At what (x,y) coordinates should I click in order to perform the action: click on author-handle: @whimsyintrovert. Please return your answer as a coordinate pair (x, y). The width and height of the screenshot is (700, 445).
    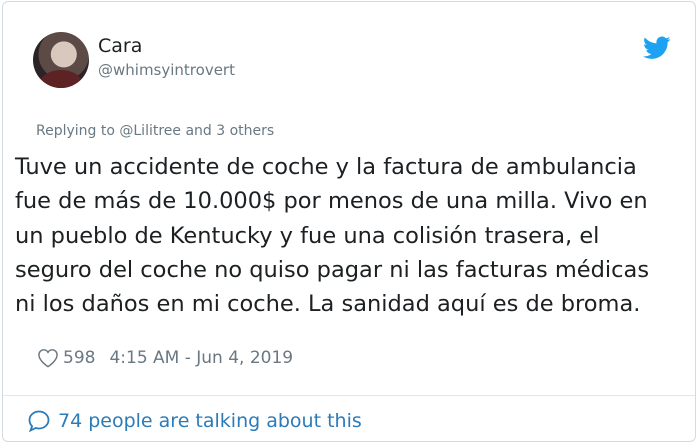
    Looking at the image, I should click on (166, 70).